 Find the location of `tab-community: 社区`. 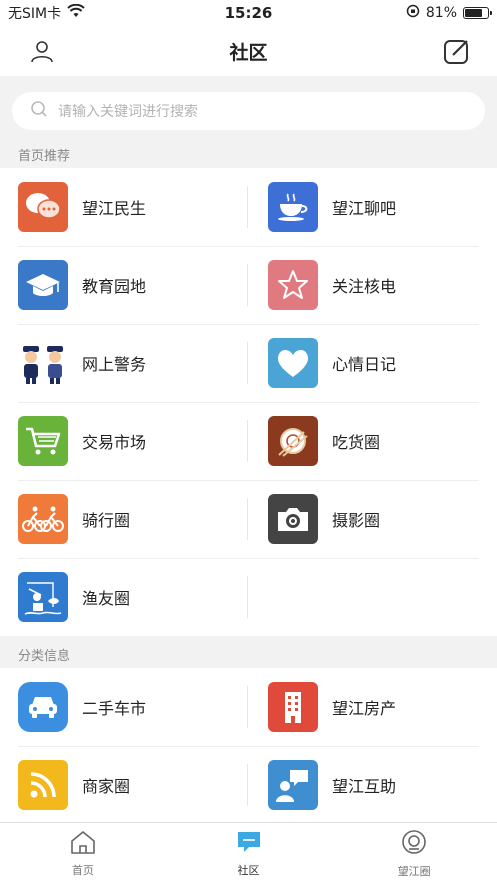

tab-community: 社区 is located at coordinates (249, 853).